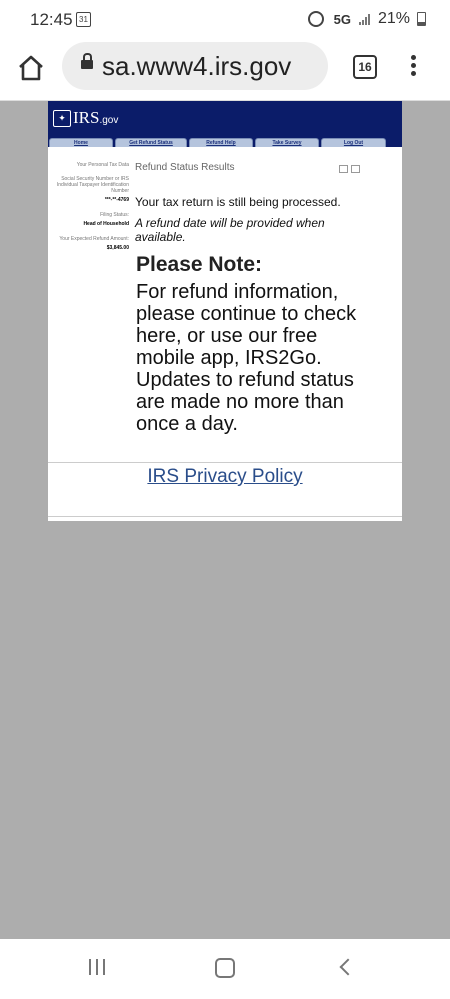 The width and height of the screenshot is (450, 999). I want to click on browser-toolbar: sa.www4.irs.gov 16, so click(225, 69).